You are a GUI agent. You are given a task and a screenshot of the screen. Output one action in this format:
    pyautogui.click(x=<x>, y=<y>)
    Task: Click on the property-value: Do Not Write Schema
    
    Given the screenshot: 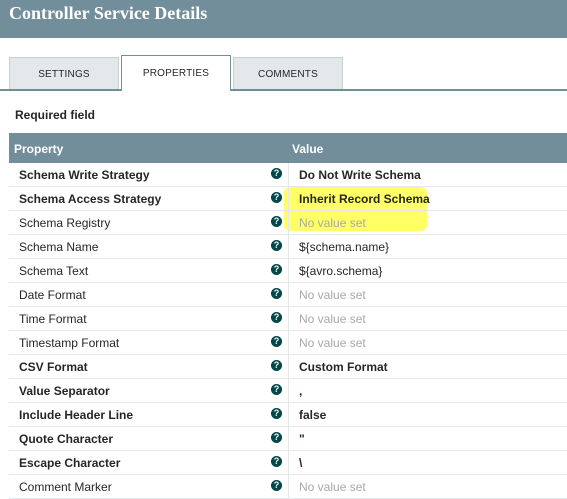 What is the action you would take?
    pyautogui.click(x=360, y=175)
    